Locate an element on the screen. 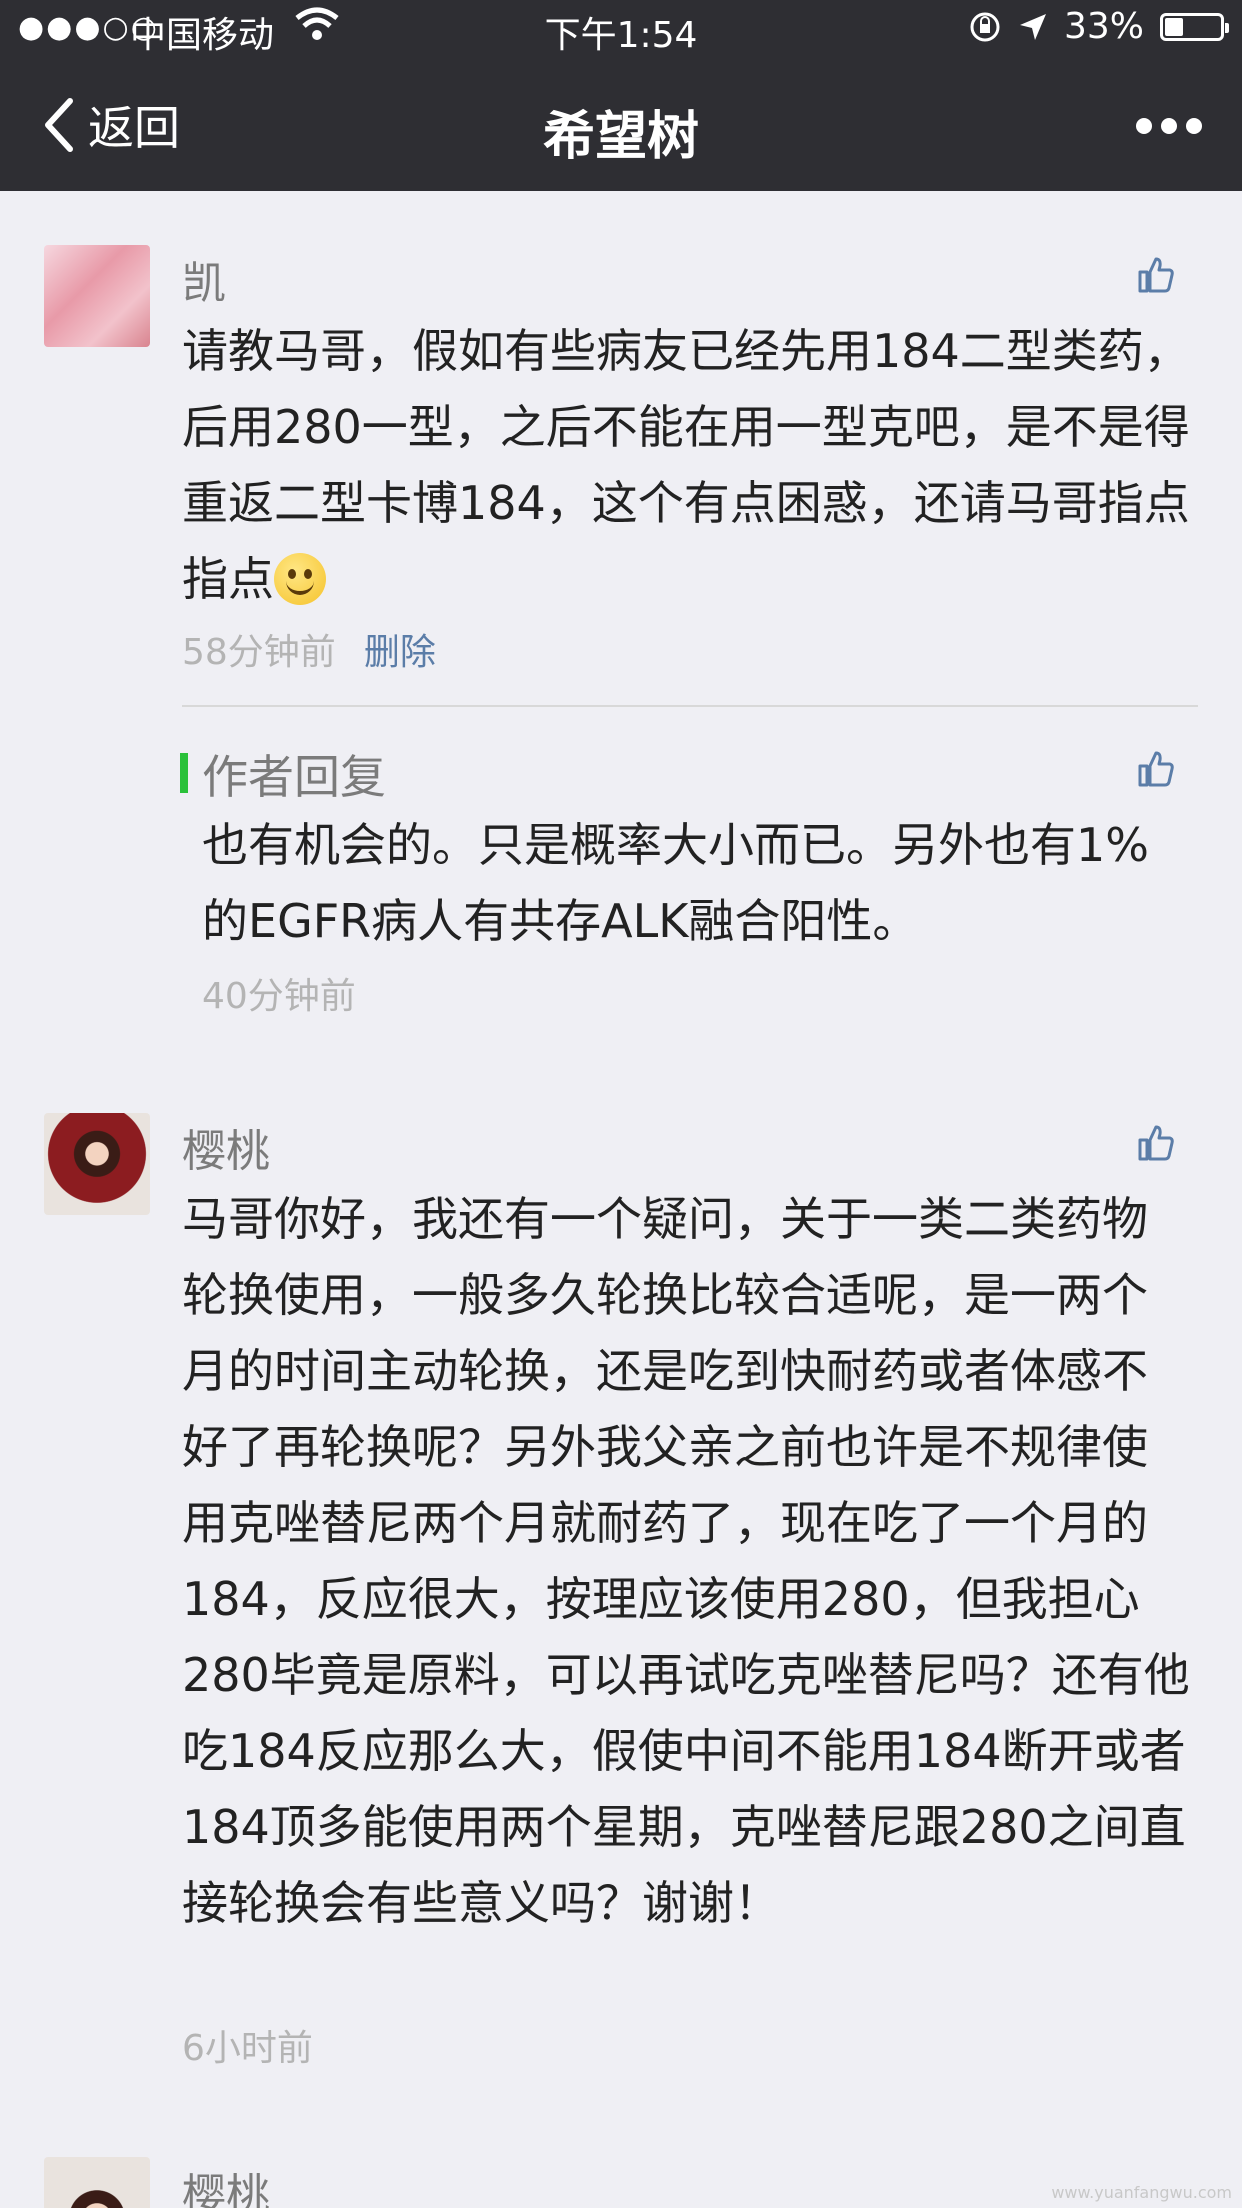  more-options-button is located at coordinates (1169, 126).